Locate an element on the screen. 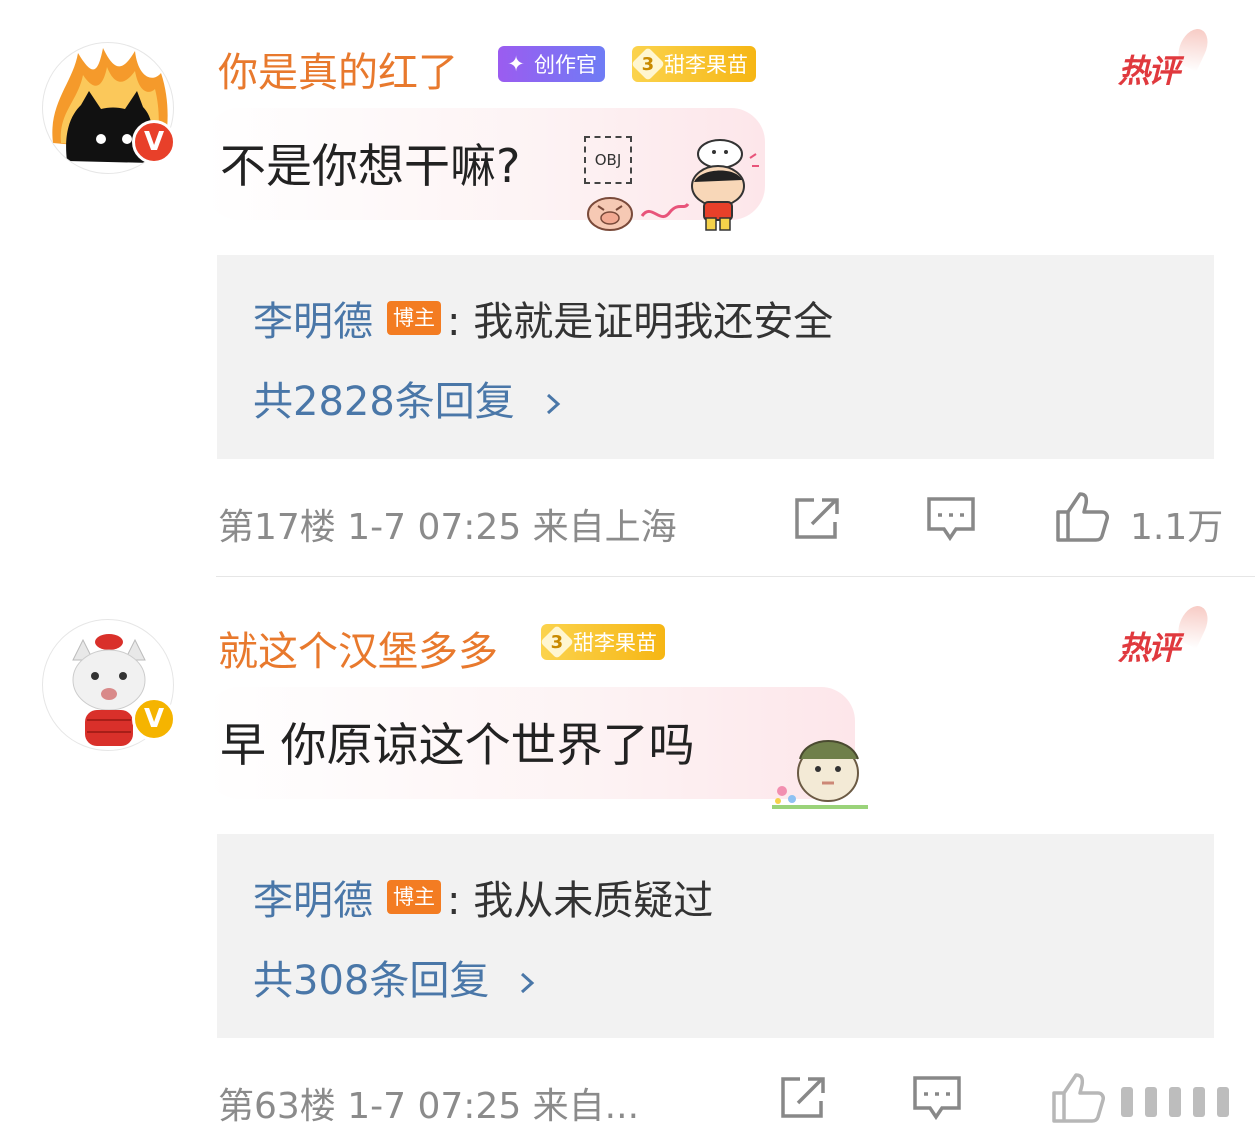 This screenshot has width=1255, height=1137. comment-text: 不是你想干嘛? is located at coordinates (370, 166).